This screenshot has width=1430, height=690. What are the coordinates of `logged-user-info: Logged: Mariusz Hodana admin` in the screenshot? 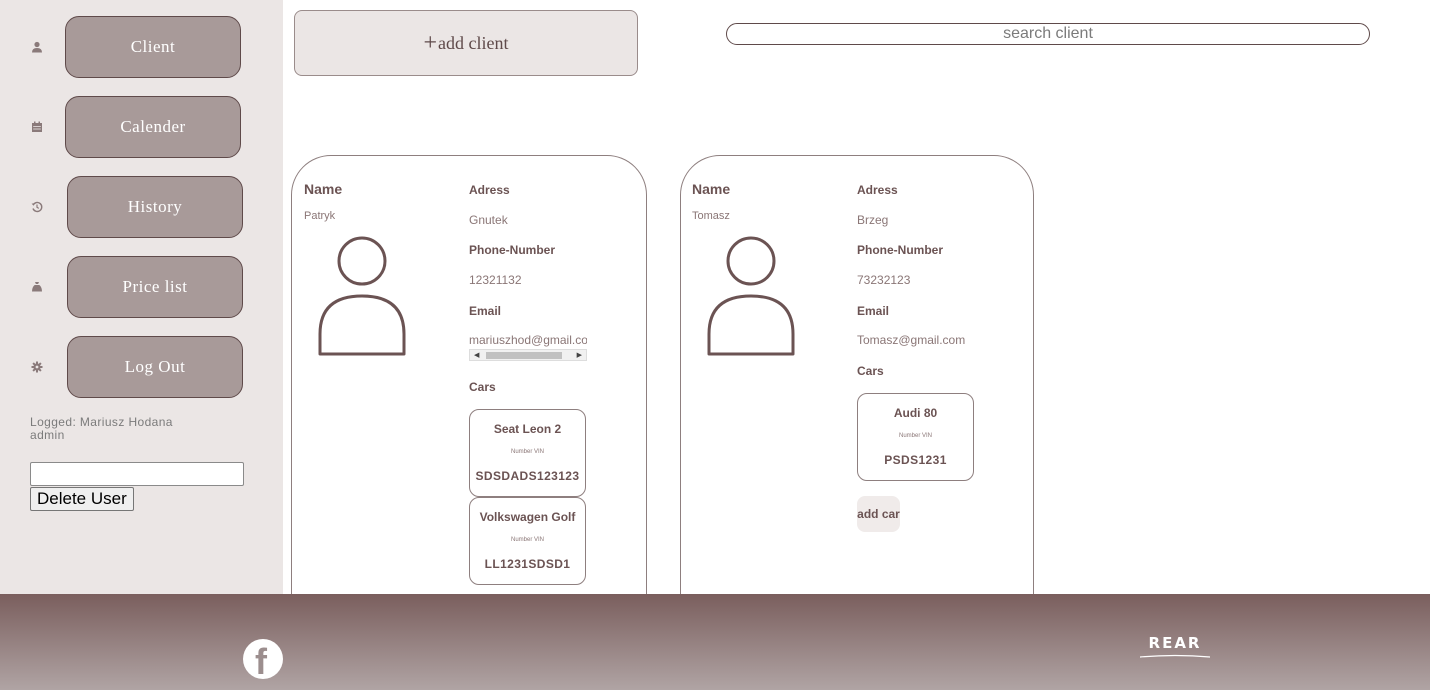 It's located at (101, 429).